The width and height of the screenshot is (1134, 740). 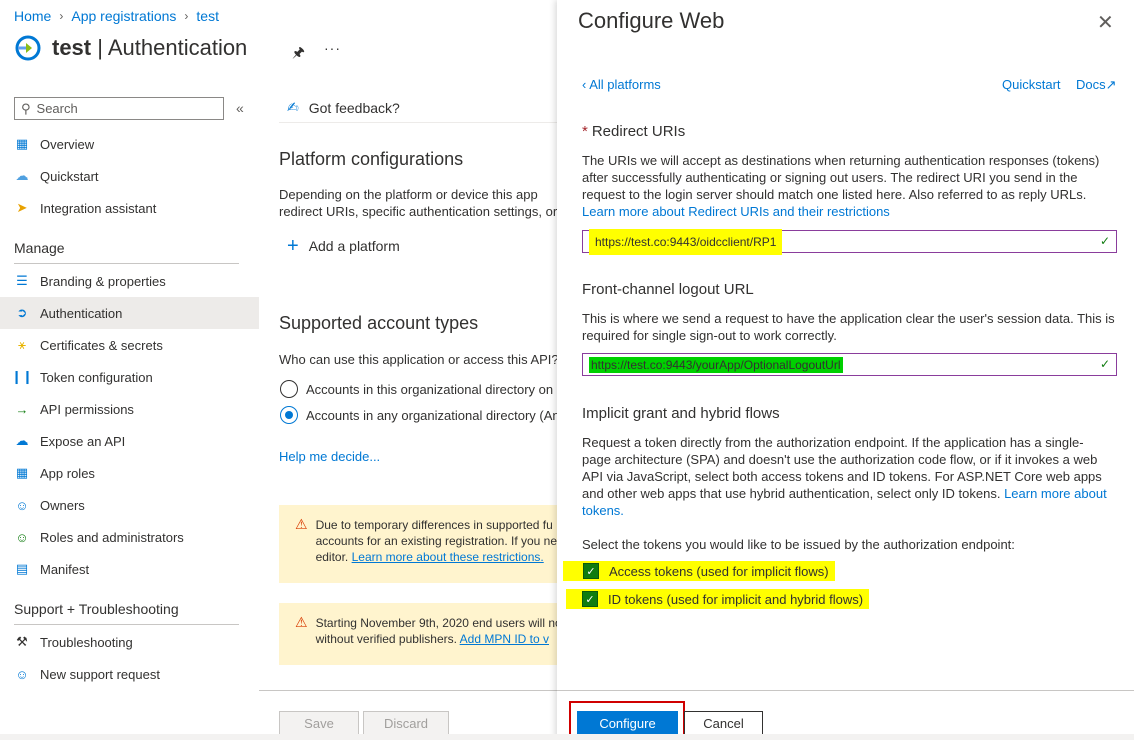 What do you see at coordinates (1105, 22) in the screenshot?
I see `close-icon: ✕` at bounding box center [1105, 22].